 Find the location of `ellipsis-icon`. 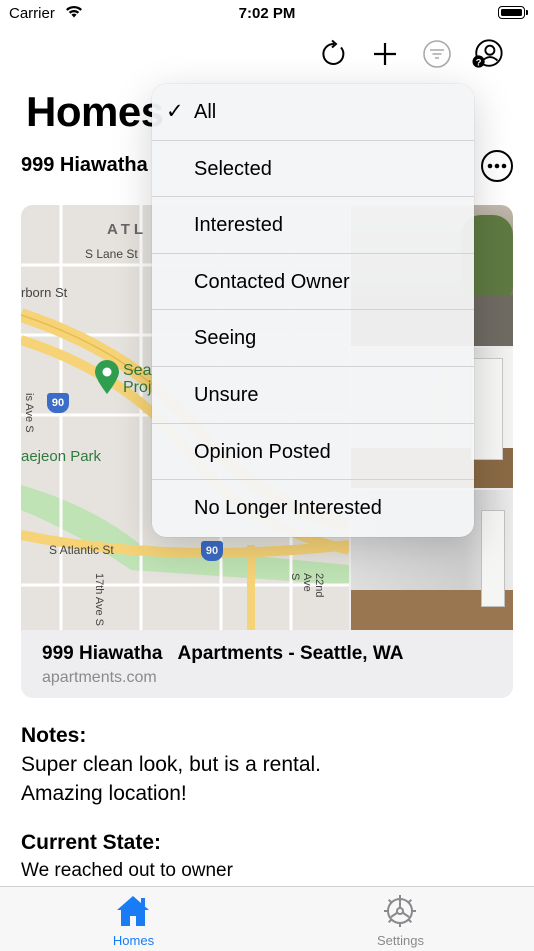

ellipsis-icon is located at coordinates (497, 166).